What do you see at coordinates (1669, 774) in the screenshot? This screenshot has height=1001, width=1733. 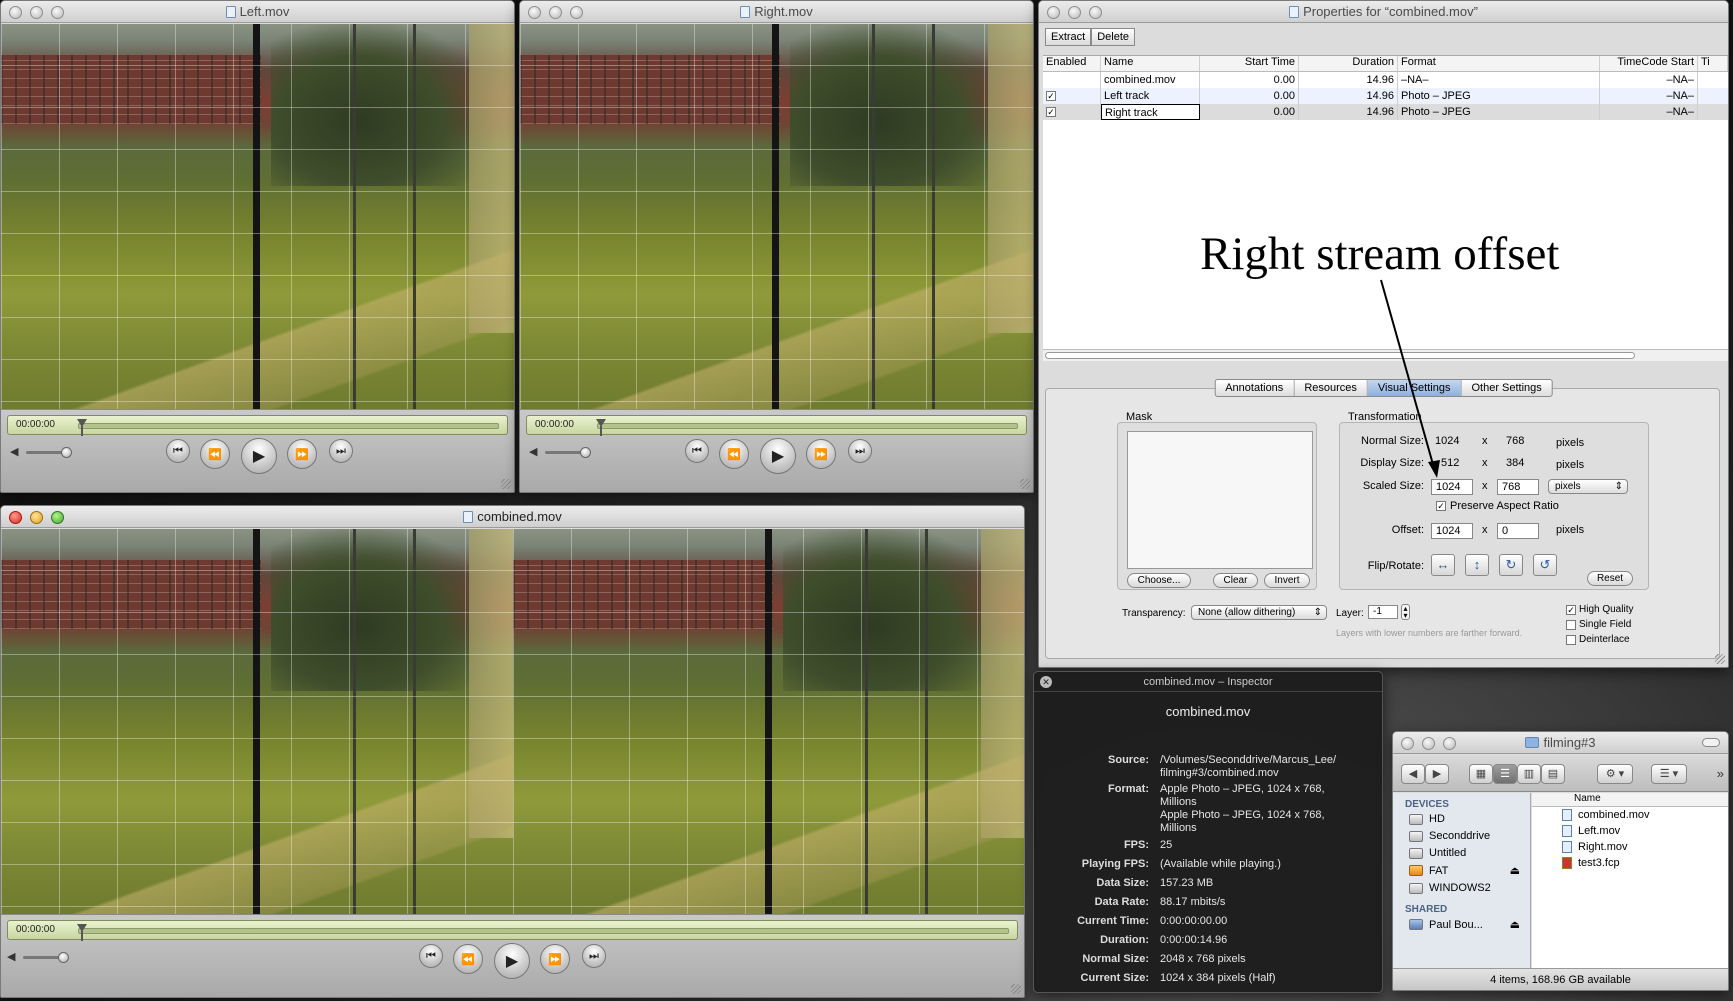 I see `arrange-icon: ☰ ▾` at bounding box center [1669, 774].